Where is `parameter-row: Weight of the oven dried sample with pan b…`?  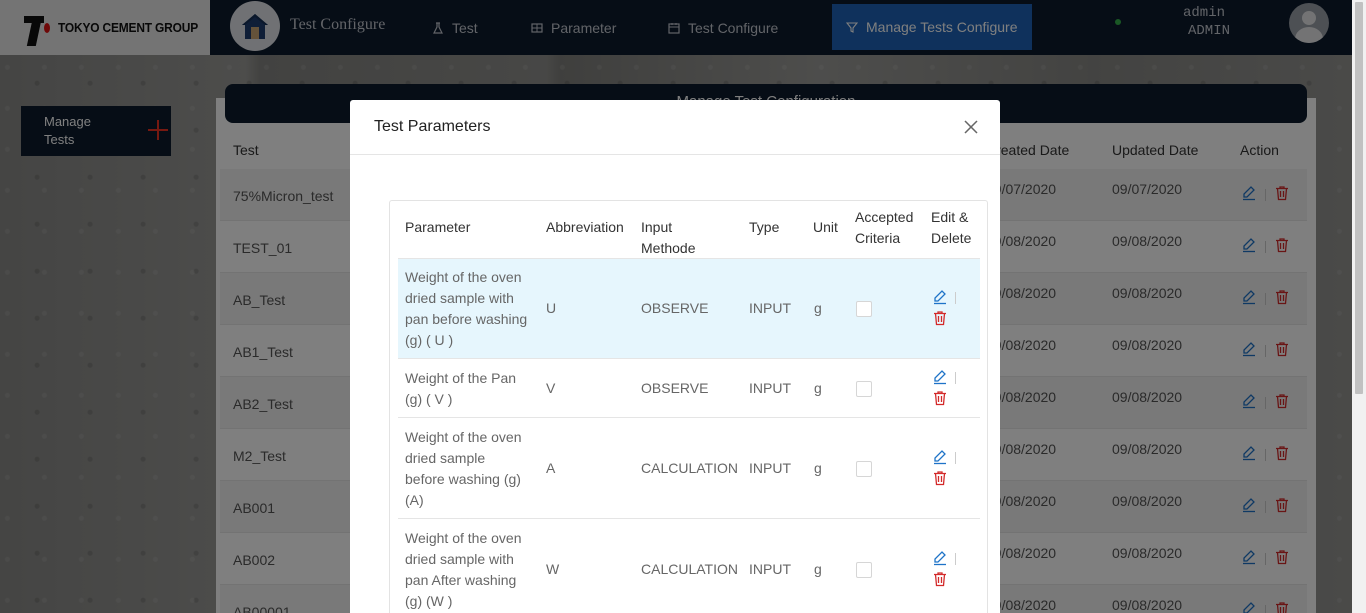
parameter-row: Weight of the oven dried sample with pan b… is located at coordinates (689, 309).